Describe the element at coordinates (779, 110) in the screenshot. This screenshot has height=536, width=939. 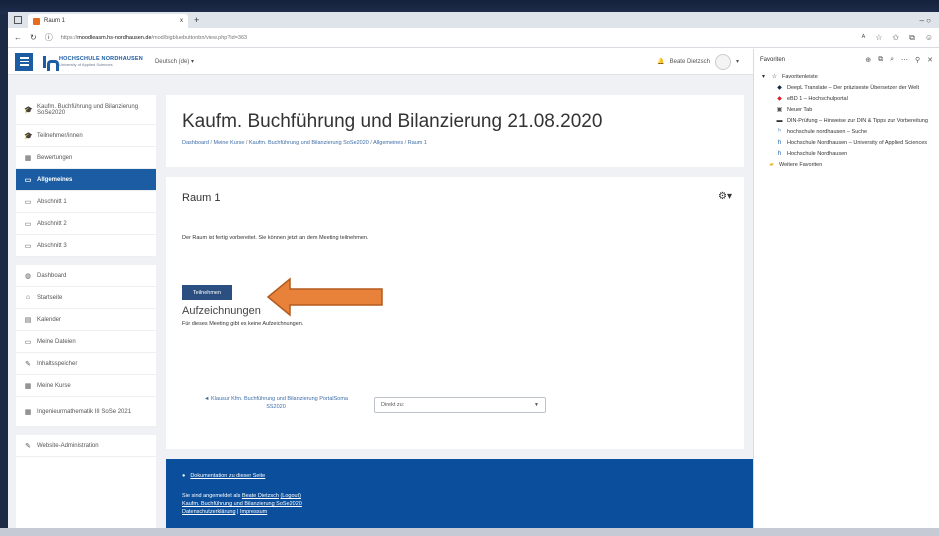
I see `new-tab-icon: ▣` at that location.